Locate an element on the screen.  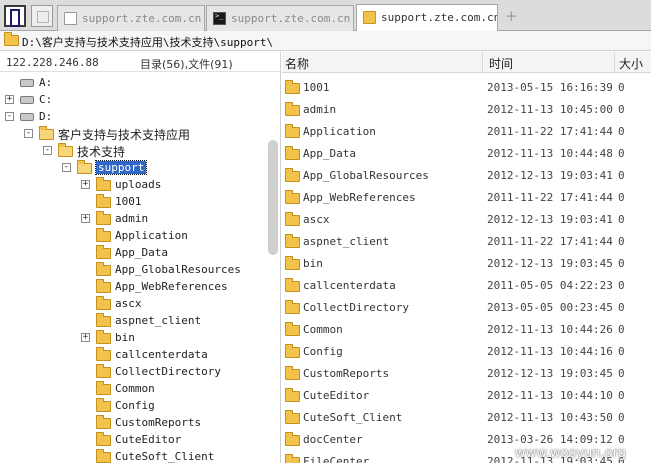
tree-item: + C: is located at coordinates (132, 100).